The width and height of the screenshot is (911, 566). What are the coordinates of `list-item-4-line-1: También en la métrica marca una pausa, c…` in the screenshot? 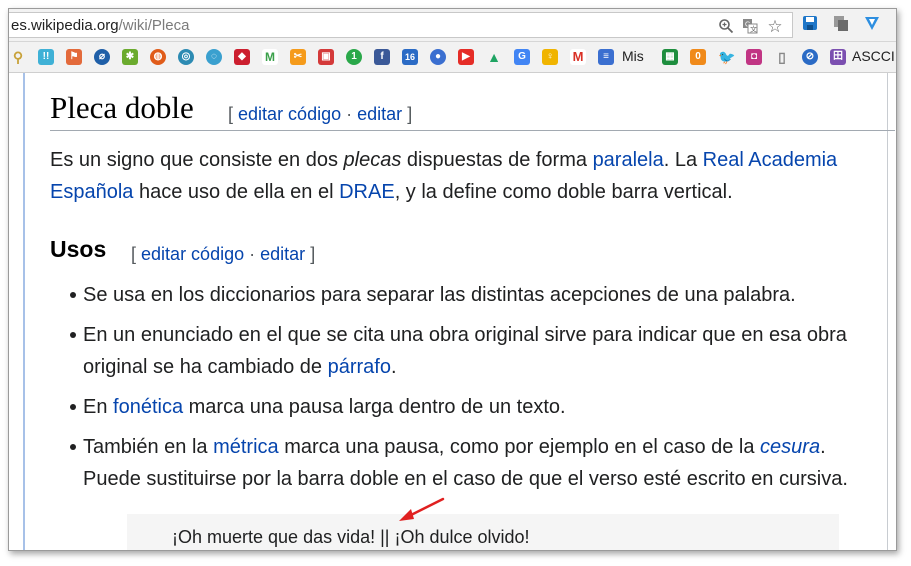 It's located at (454, 447).